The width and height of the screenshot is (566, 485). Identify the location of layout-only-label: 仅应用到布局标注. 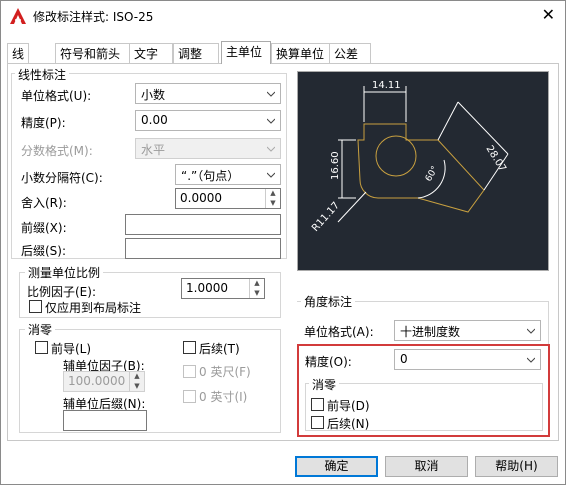
(93, 308).